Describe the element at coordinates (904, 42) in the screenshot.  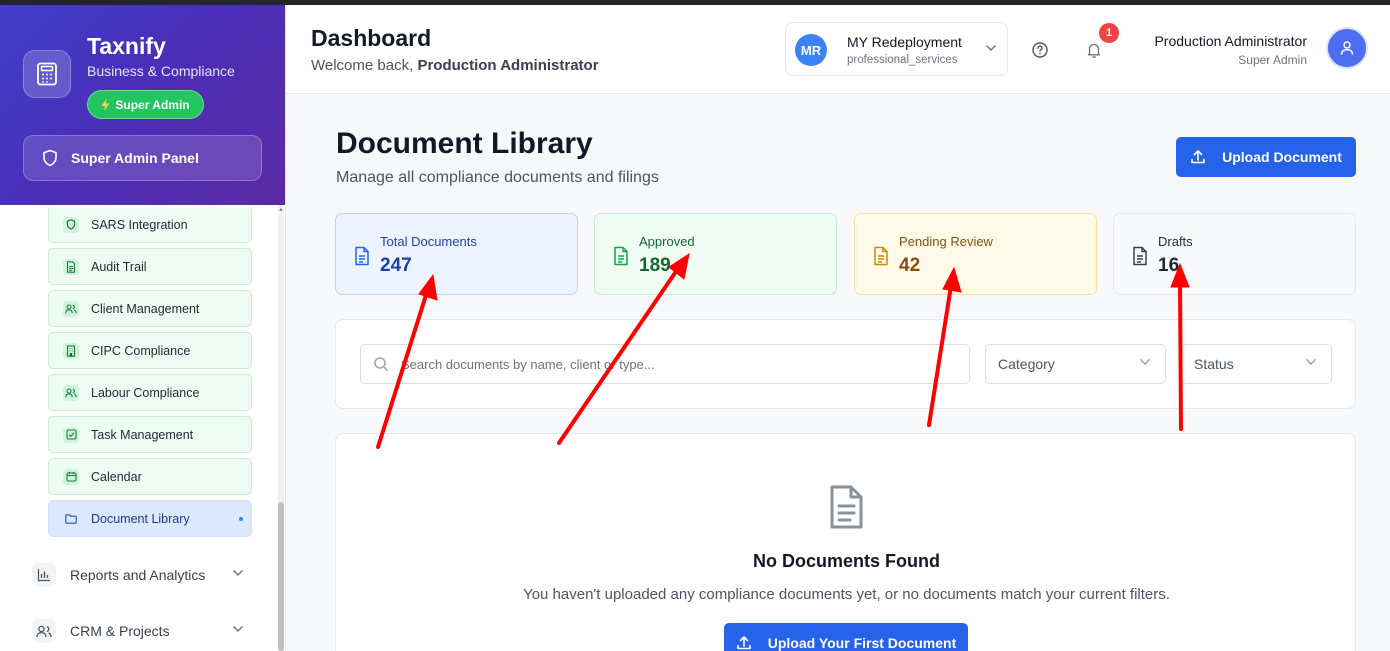
I see `org-name: MY Redeployment` at that location.